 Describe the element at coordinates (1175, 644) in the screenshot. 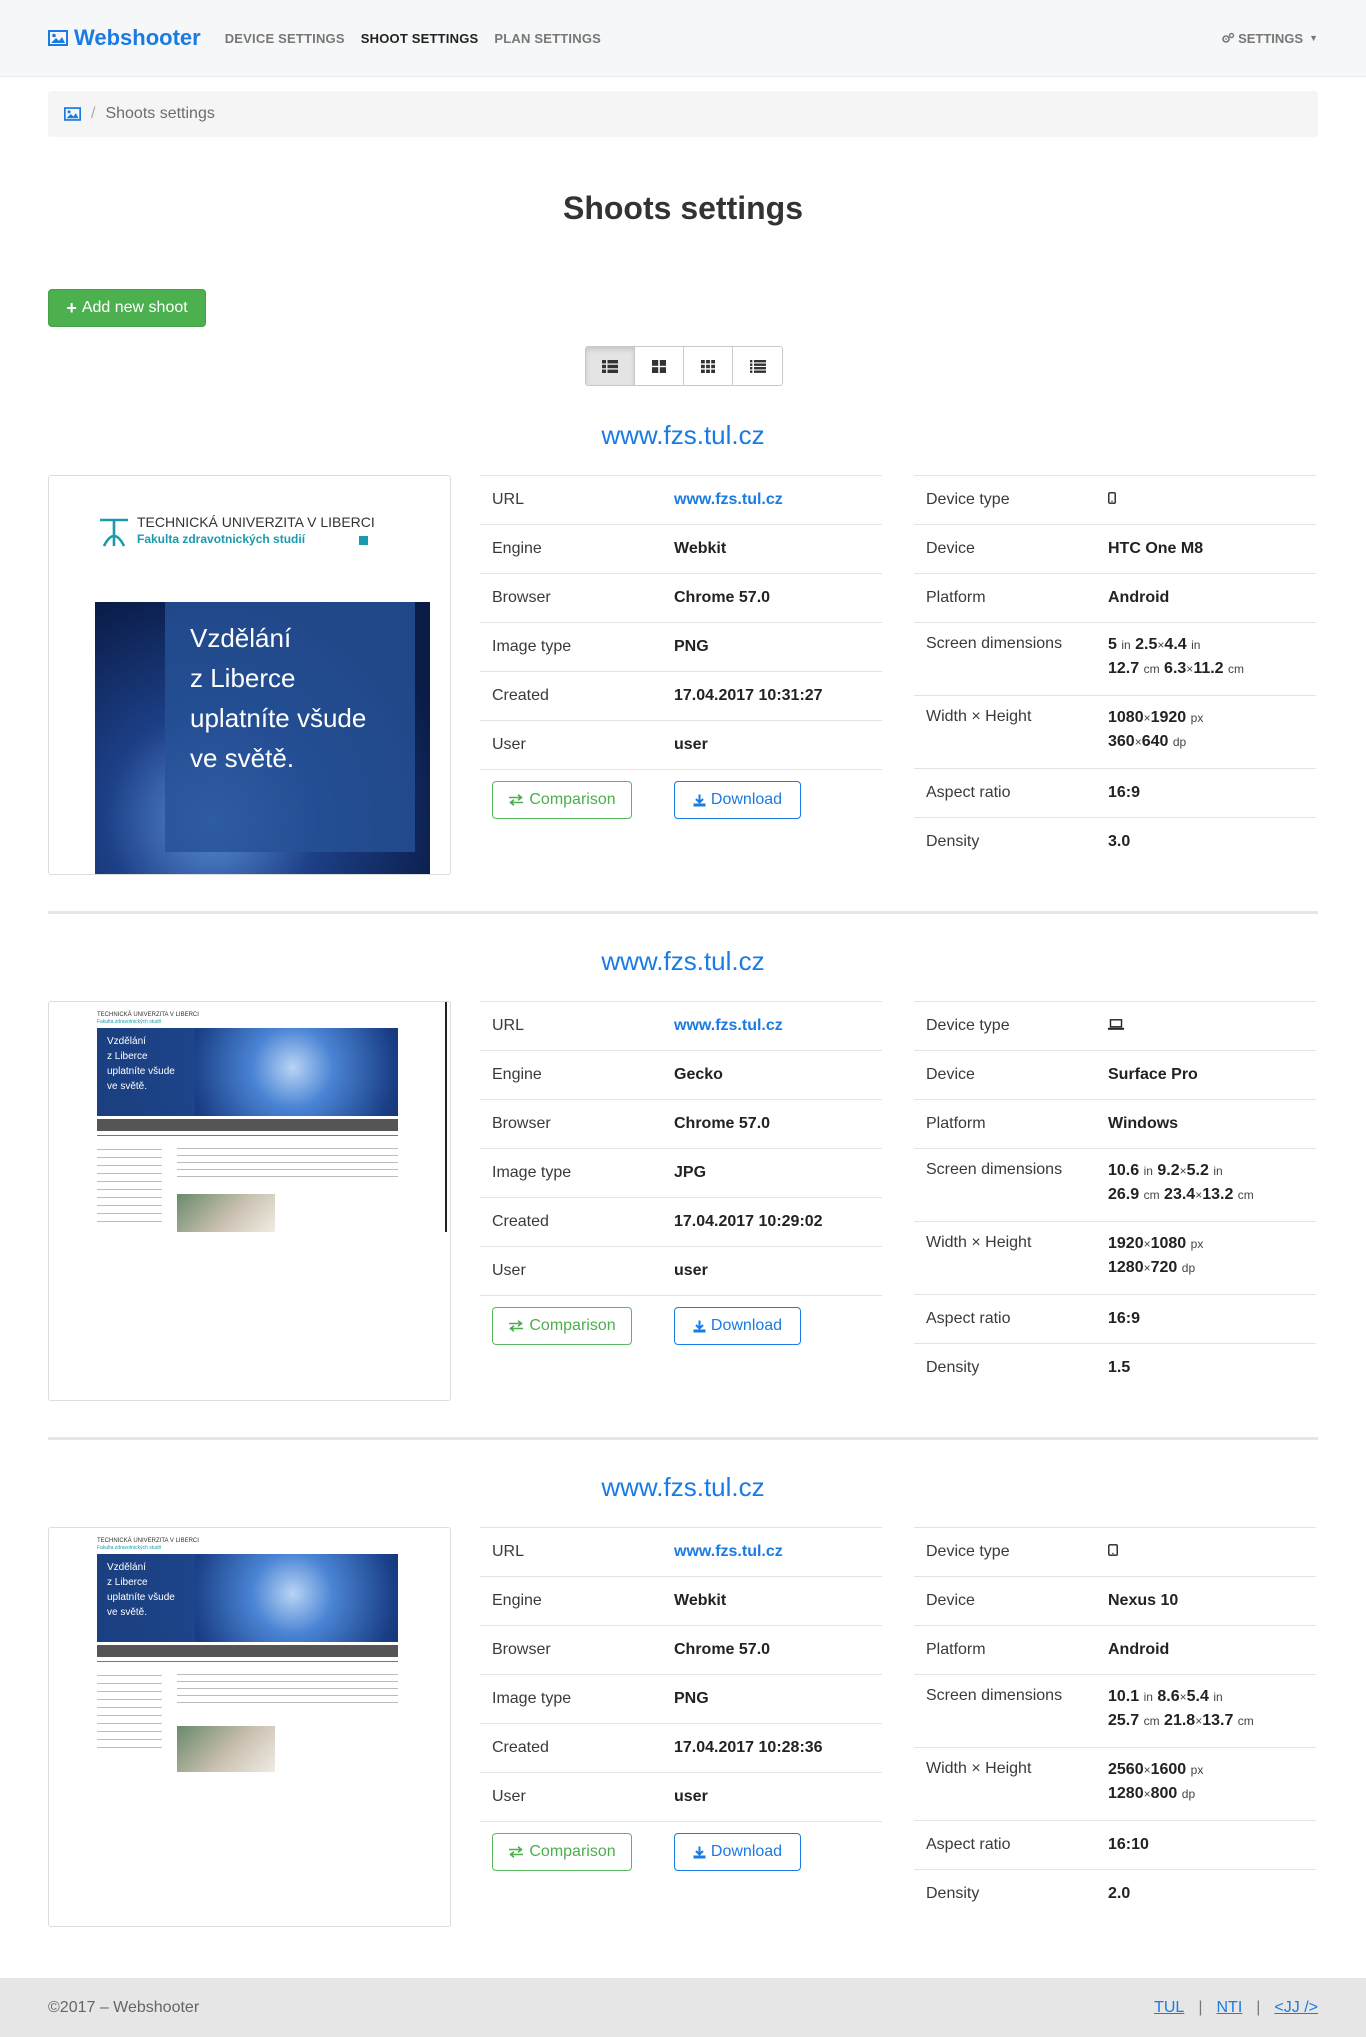

I see `value-text: 4.4` at that location.